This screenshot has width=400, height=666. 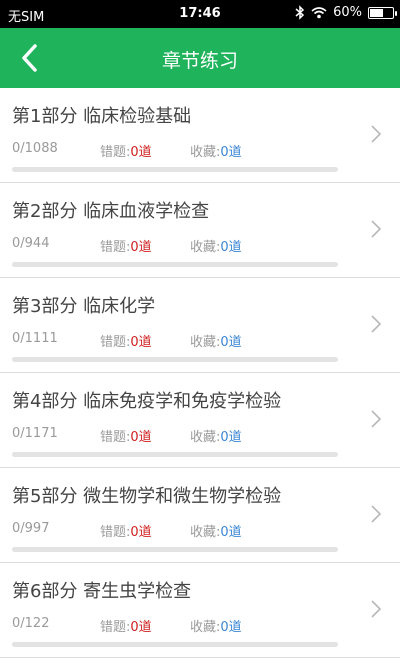 I want to click on status-right-group: 60%, so click(x=346, y=12).